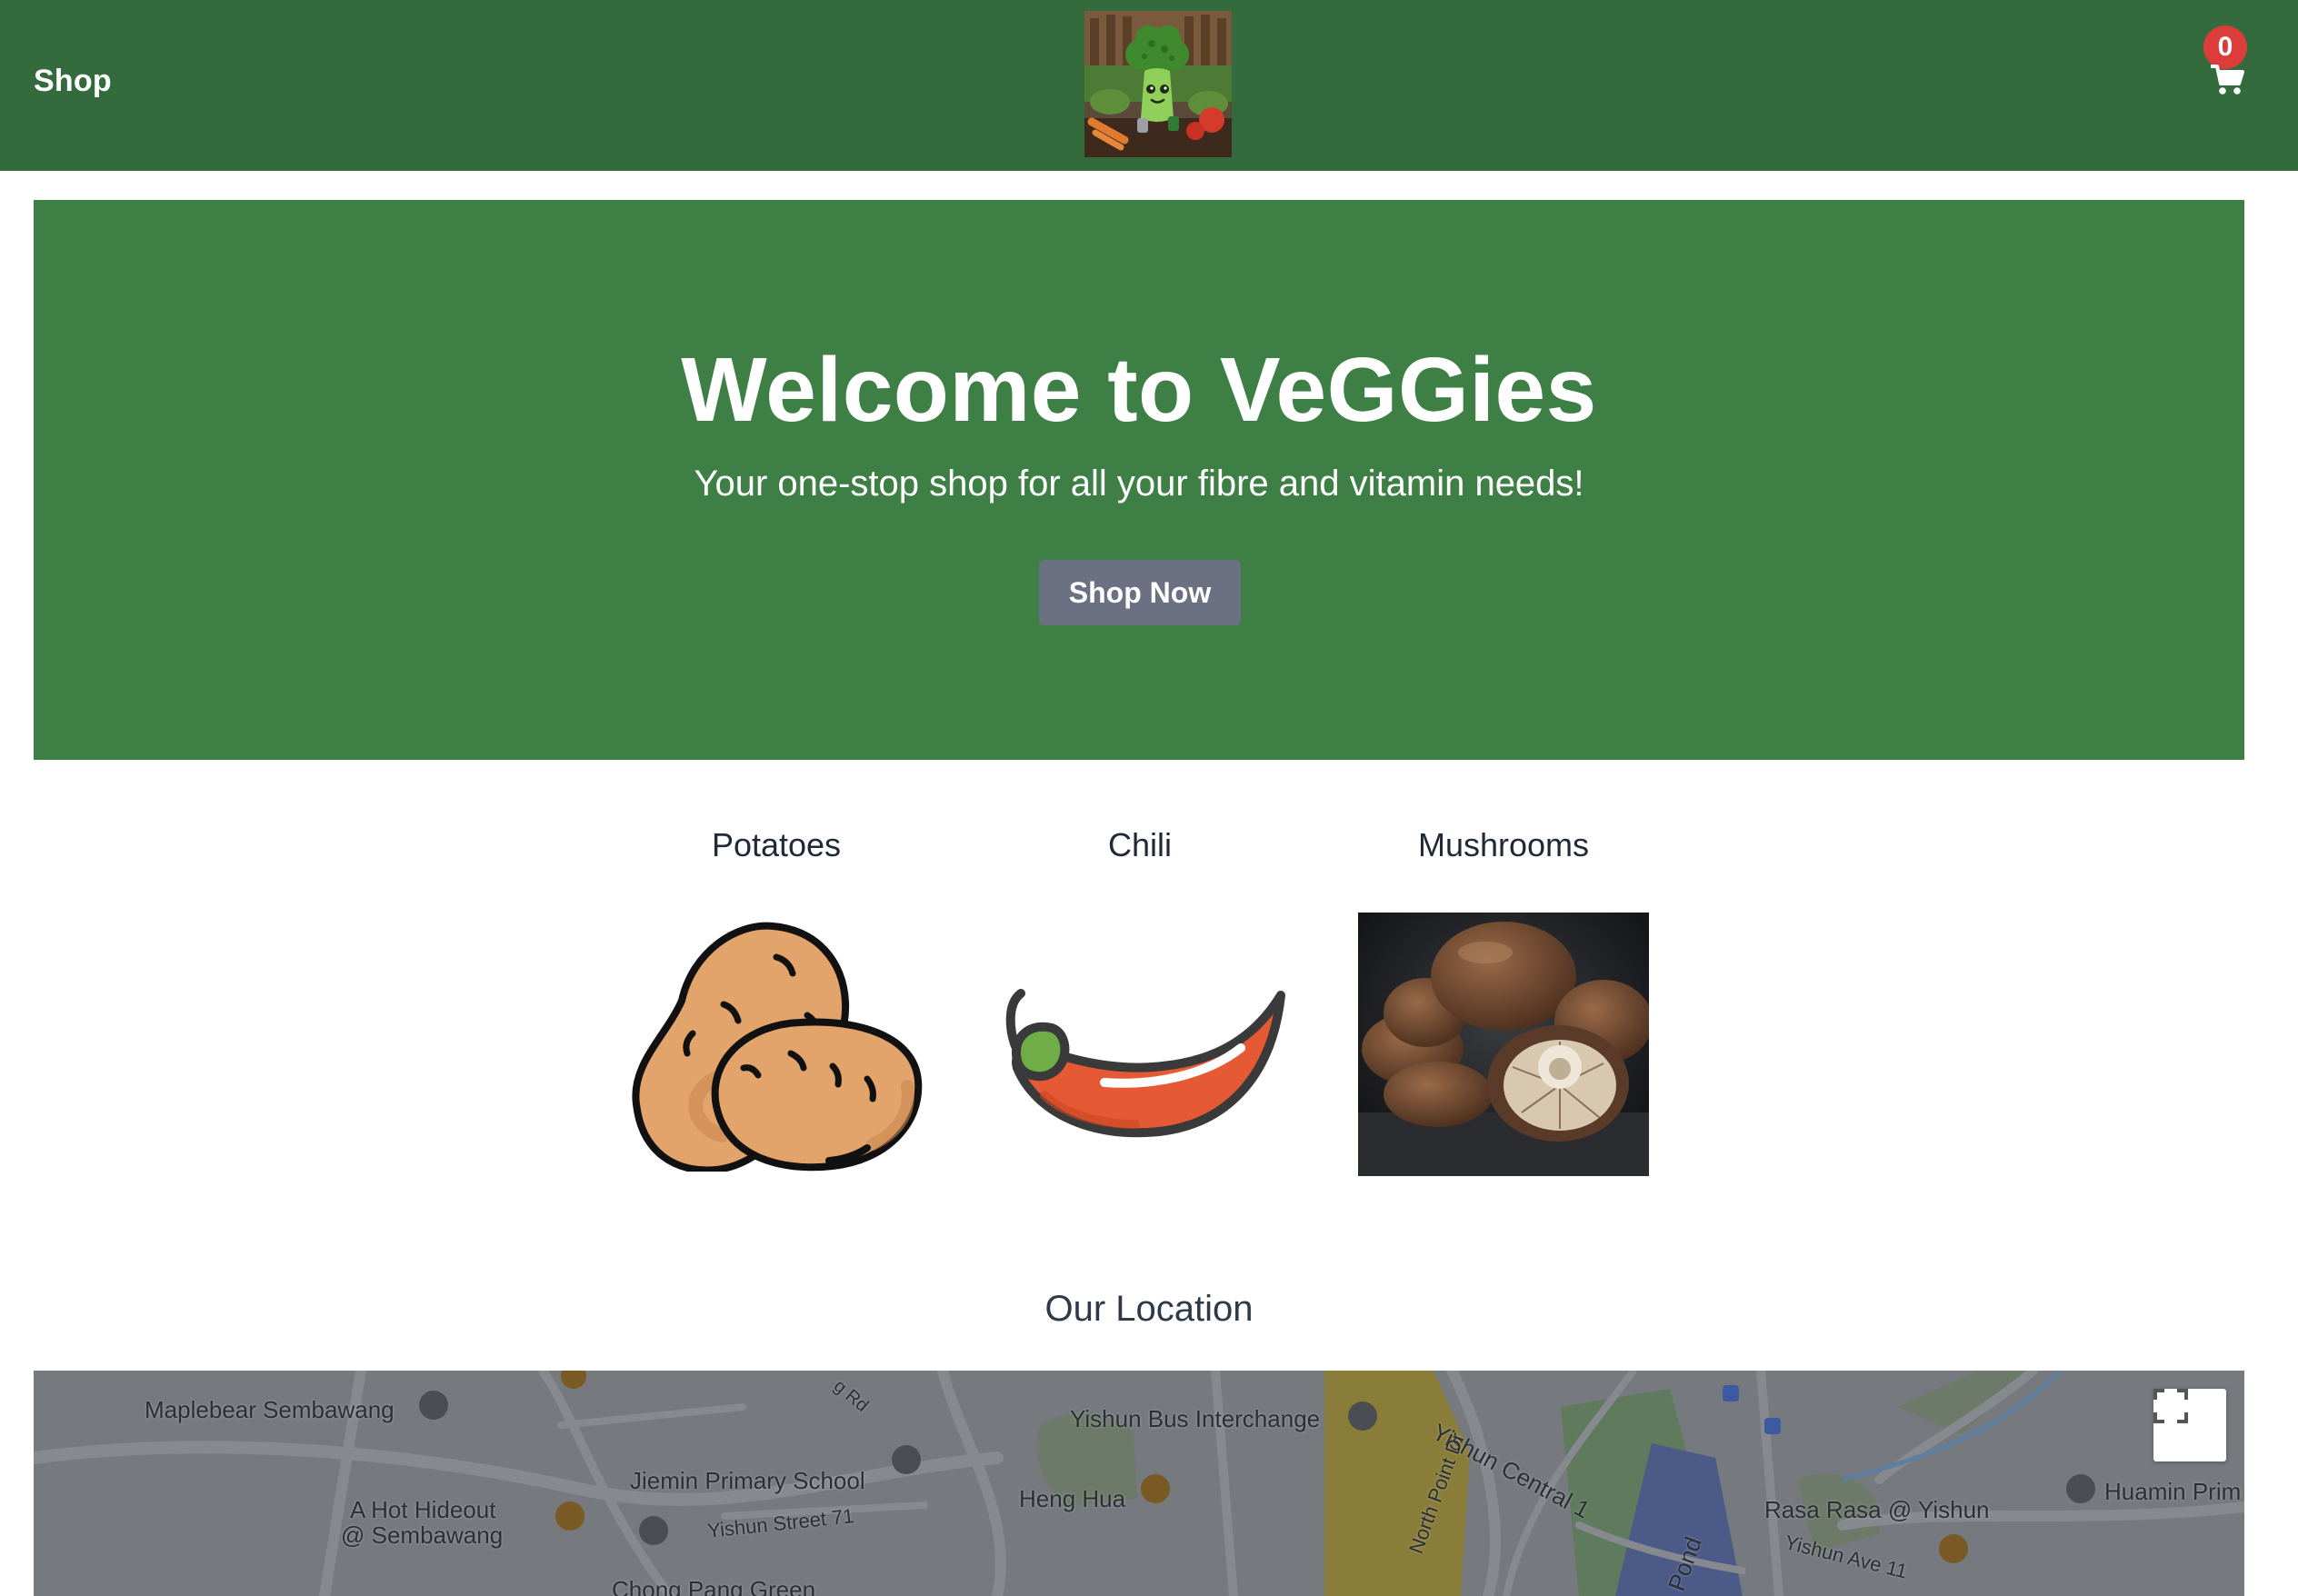 The image size is (2298, 1596). I want to click on map-label: Chong Pang Green, so click(714, 1586).